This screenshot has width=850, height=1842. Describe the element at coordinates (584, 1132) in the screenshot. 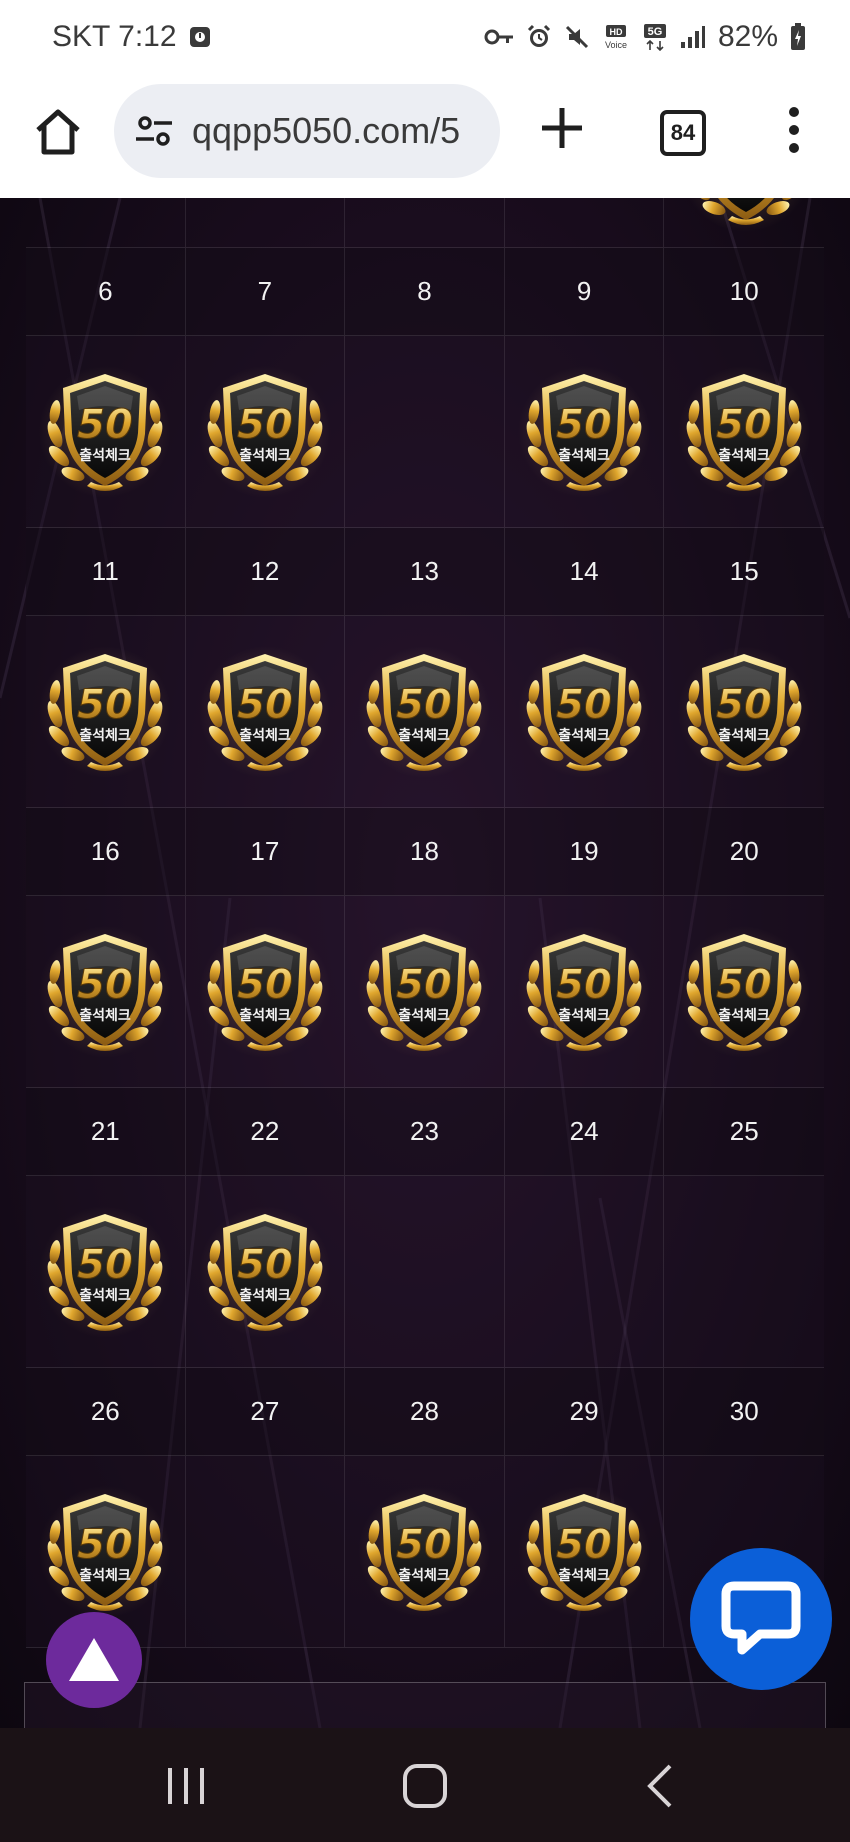

I see `day-number: 24` at that location.